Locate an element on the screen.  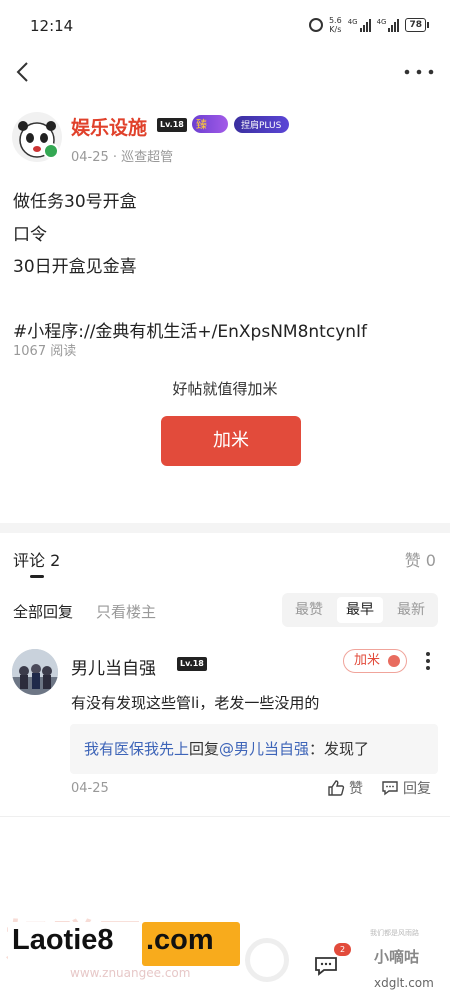
reply-preview: 我有医保我先上回复@男儿当自强：发现了 is located at coordinates (254, 749).